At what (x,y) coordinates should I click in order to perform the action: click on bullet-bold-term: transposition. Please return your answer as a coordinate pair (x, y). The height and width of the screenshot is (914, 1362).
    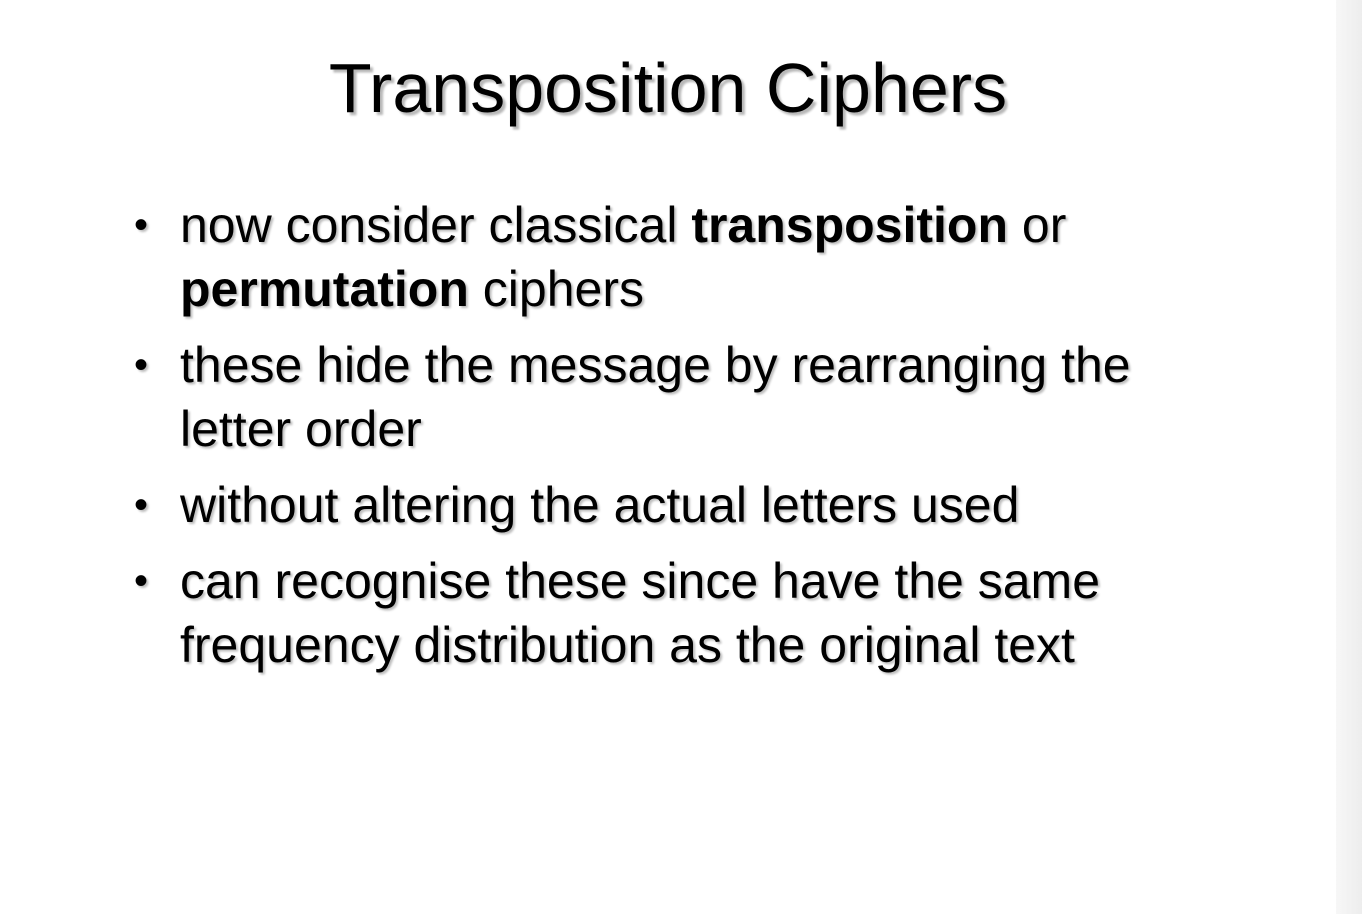
    Looking at the image, I should click on (850, 225).